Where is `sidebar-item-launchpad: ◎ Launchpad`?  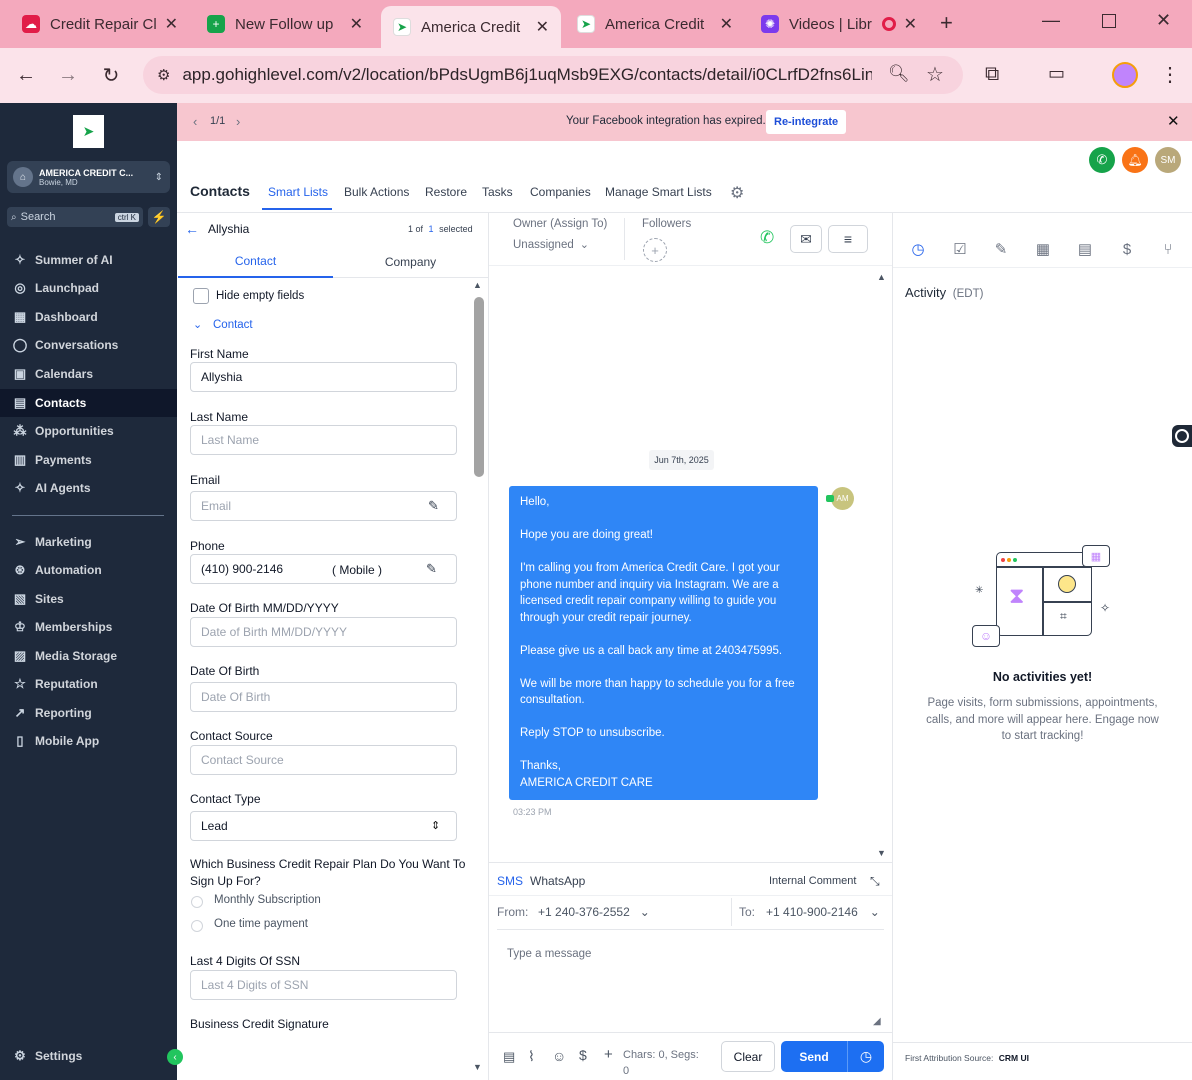
sidebar-item-launchpad: ◎ Launchpad is located at coordinates (88, 288).